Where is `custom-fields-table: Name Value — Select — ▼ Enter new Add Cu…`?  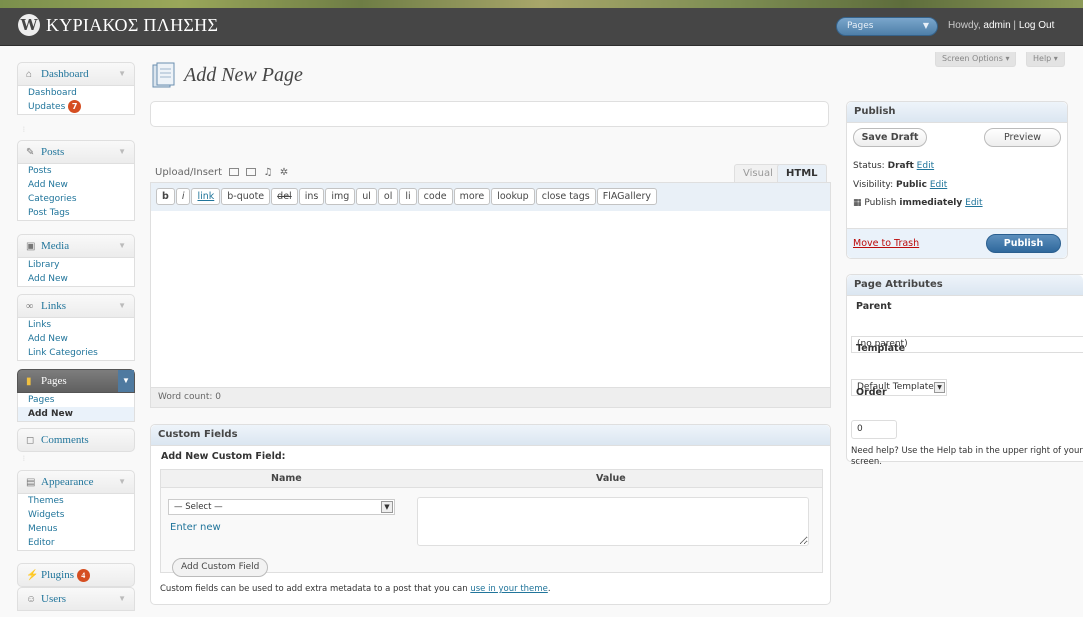
custom-fields-table: Name Value — Select — ▼ Enter new Add Cu… is located at coordinates (491, 523).